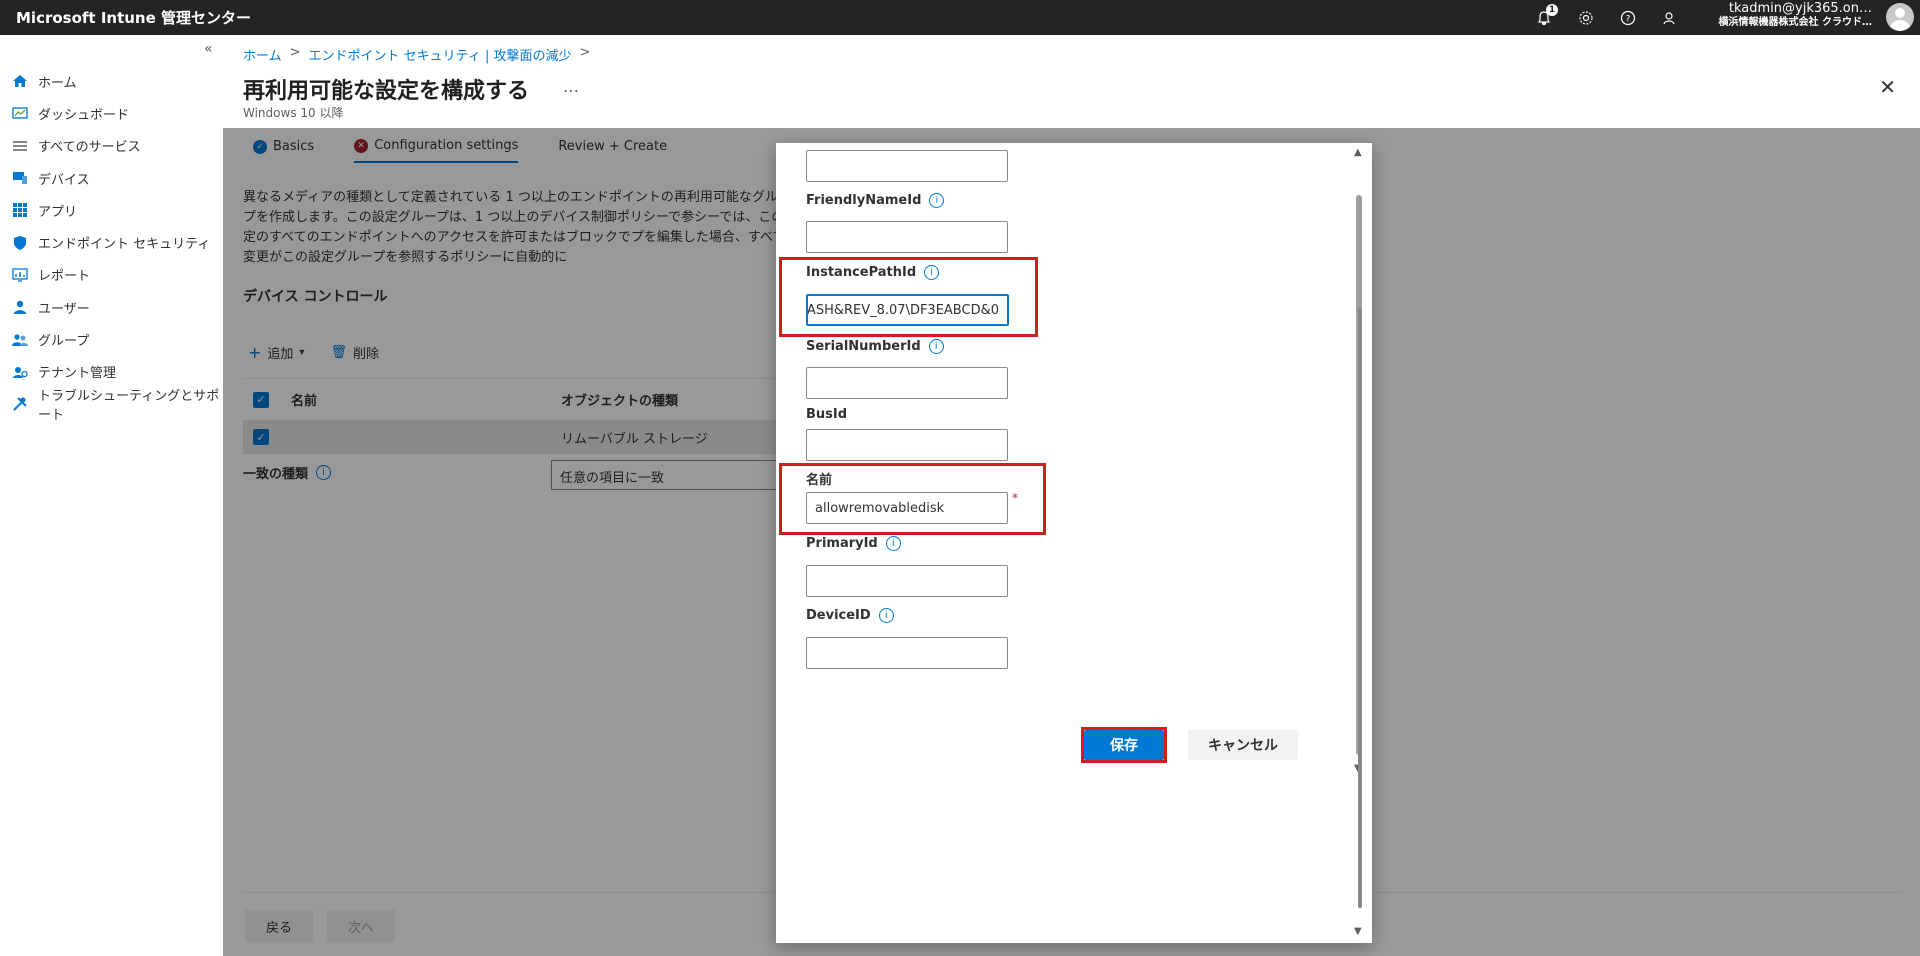 This screenshot has height=956, width=1920. I want to click on sidebar-item-all-services: すべてのサービス, so click(111, 146).